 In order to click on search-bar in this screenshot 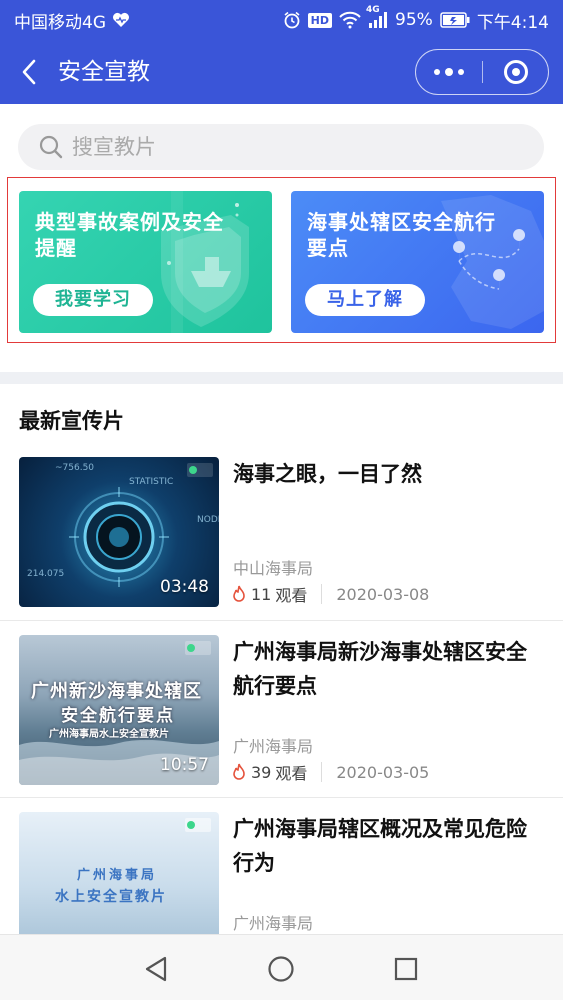, I will do `click(281, 147)`.